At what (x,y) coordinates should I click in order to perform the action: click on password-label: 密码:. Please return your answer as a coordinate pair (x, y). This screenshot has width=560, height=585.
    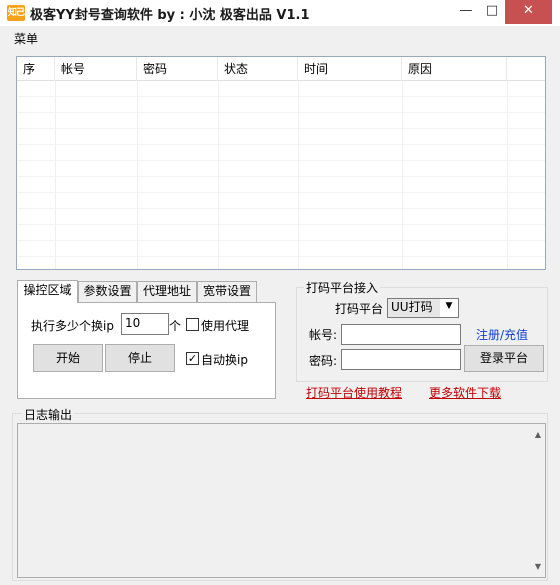
    Looking at the image, I should click on (323, 361).